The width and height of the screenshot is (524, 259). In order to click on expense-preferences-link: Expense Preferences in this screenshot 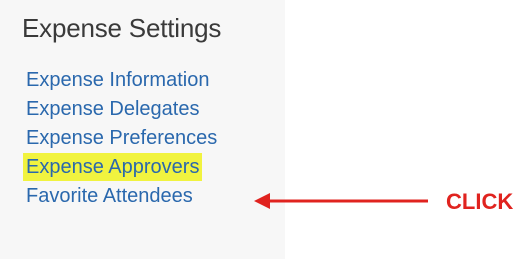, I will do `click(121, 138)`.